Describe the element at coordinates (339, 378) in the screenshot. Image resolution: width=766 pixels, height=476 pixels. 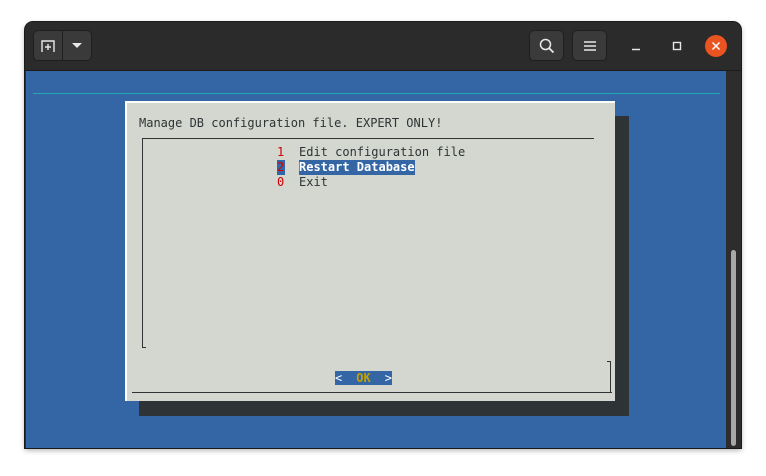
I see `ok-button-left-bracket: <` at that location.